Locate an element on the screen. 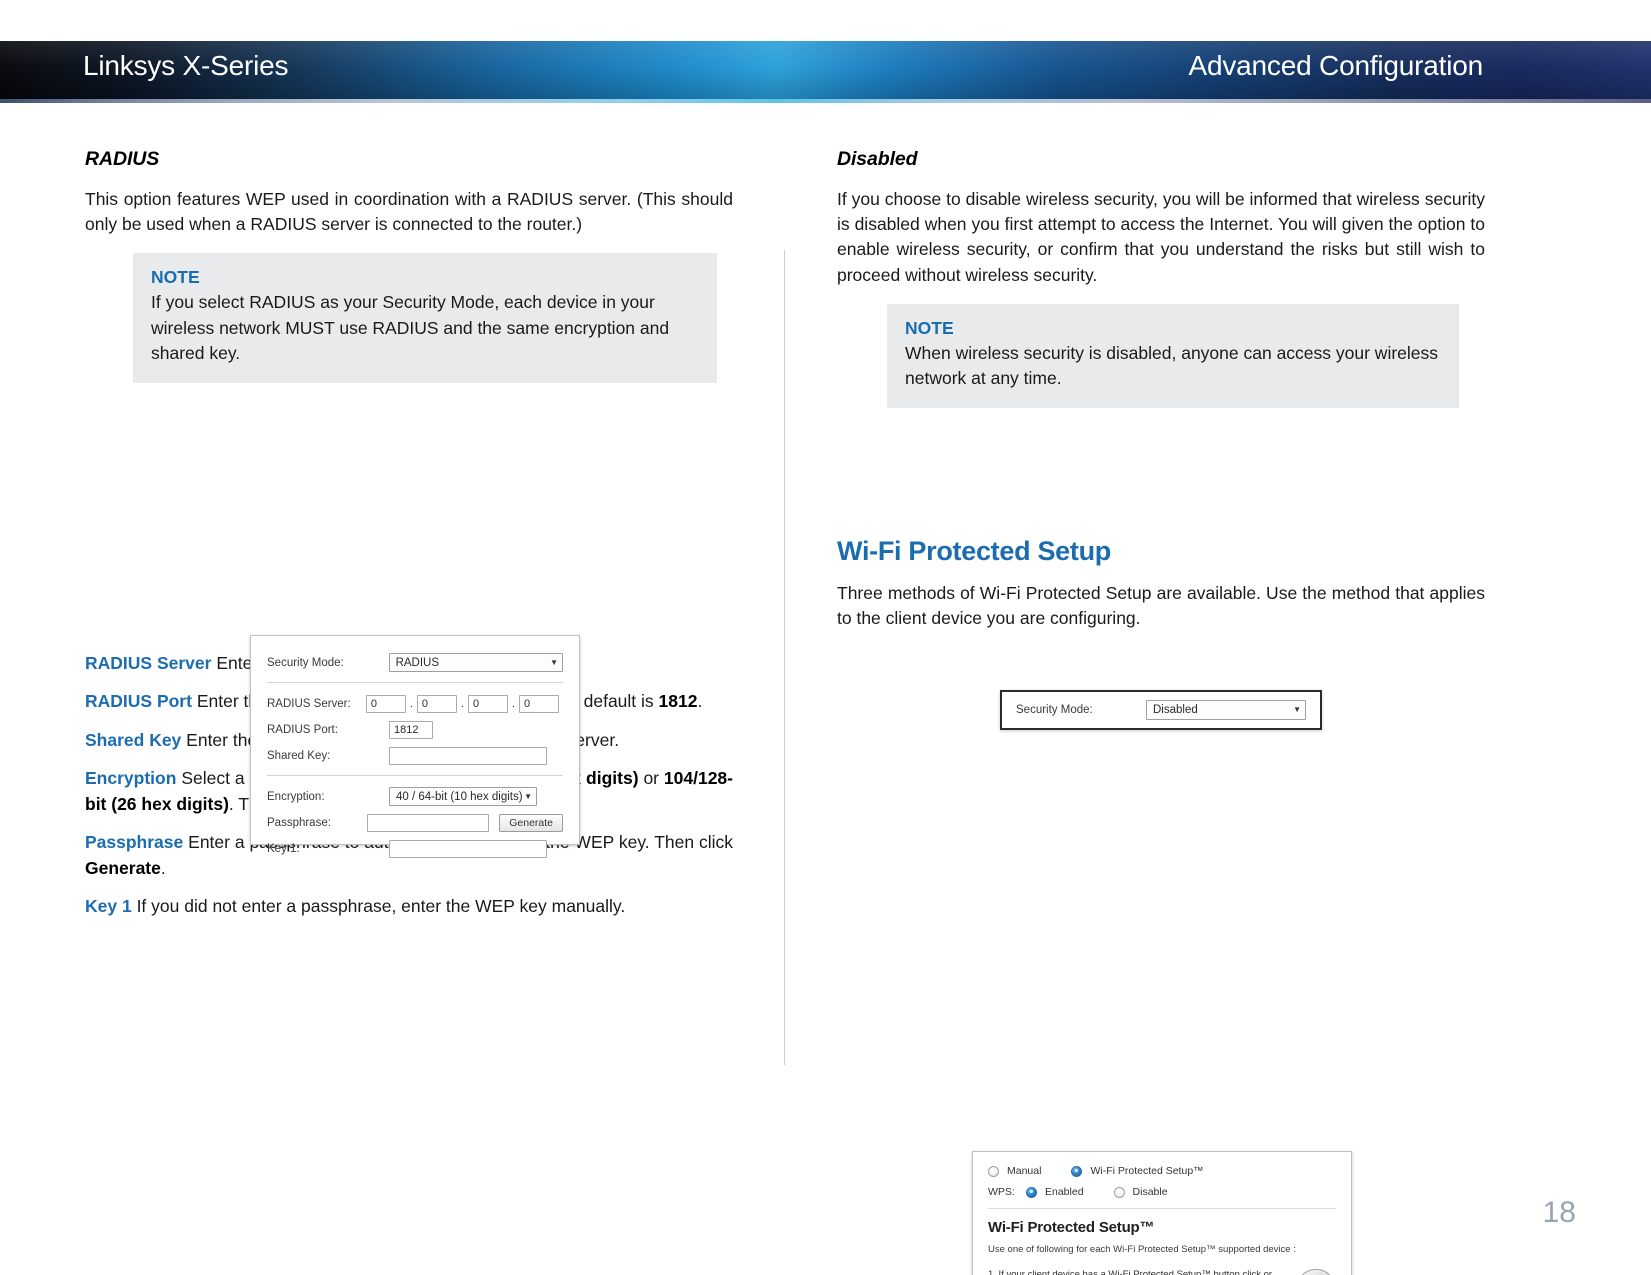  wps-disable-label: Disable is located at coordinates (1150, 1191).